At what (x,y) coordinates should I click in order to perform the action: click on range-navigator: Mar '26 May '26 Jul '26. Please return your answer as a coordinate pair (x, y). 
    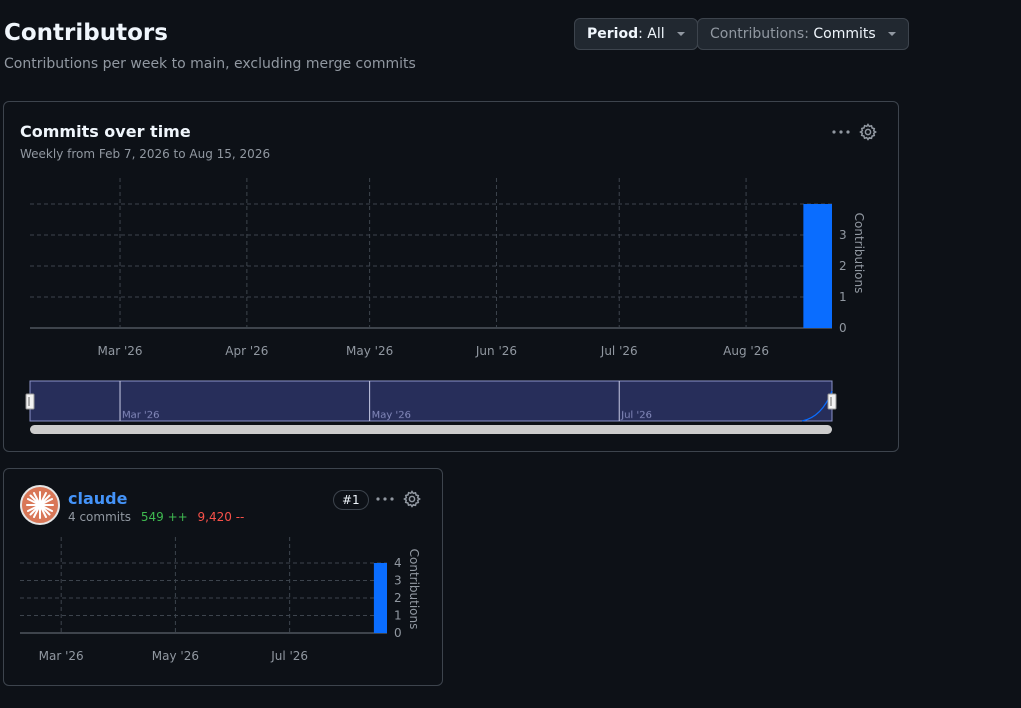
    Looking at the image, I should click on (431, 407).